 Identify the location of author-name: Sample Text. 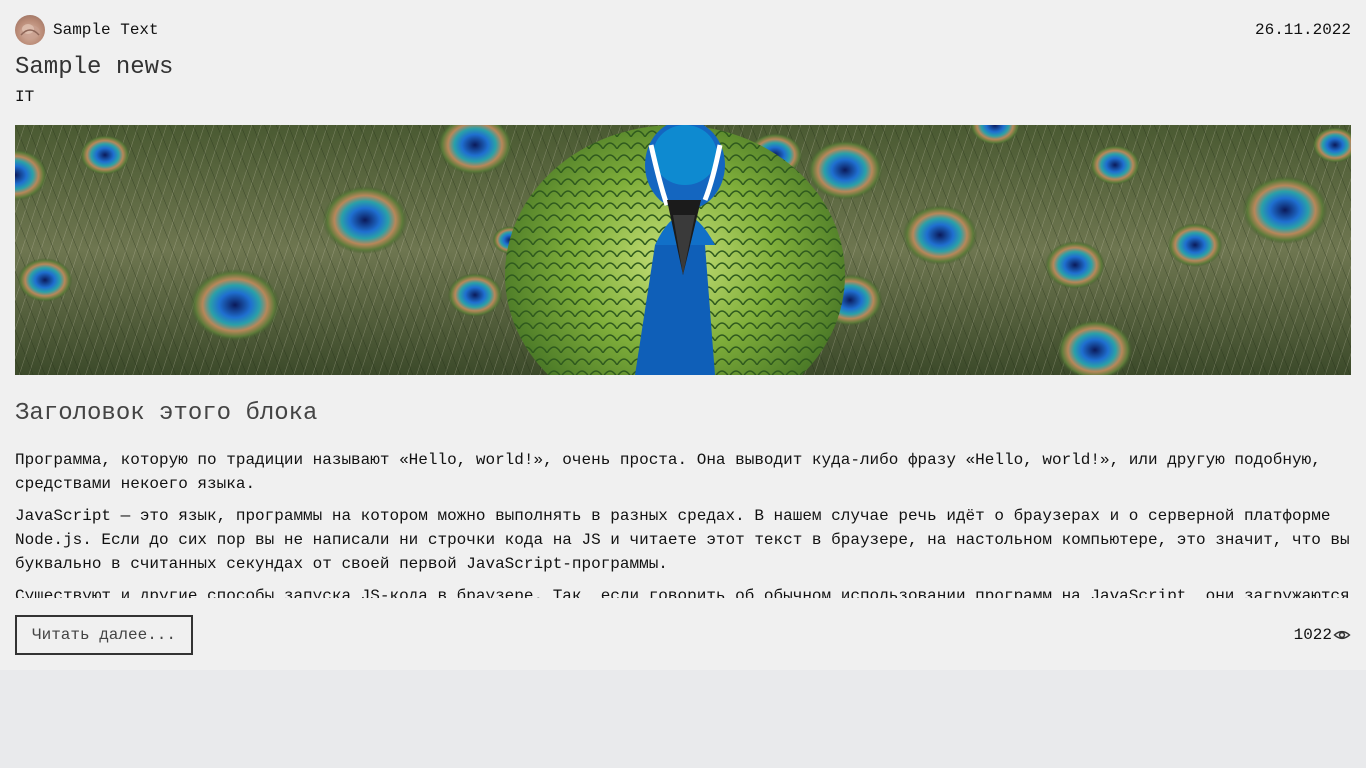
(106, 30).